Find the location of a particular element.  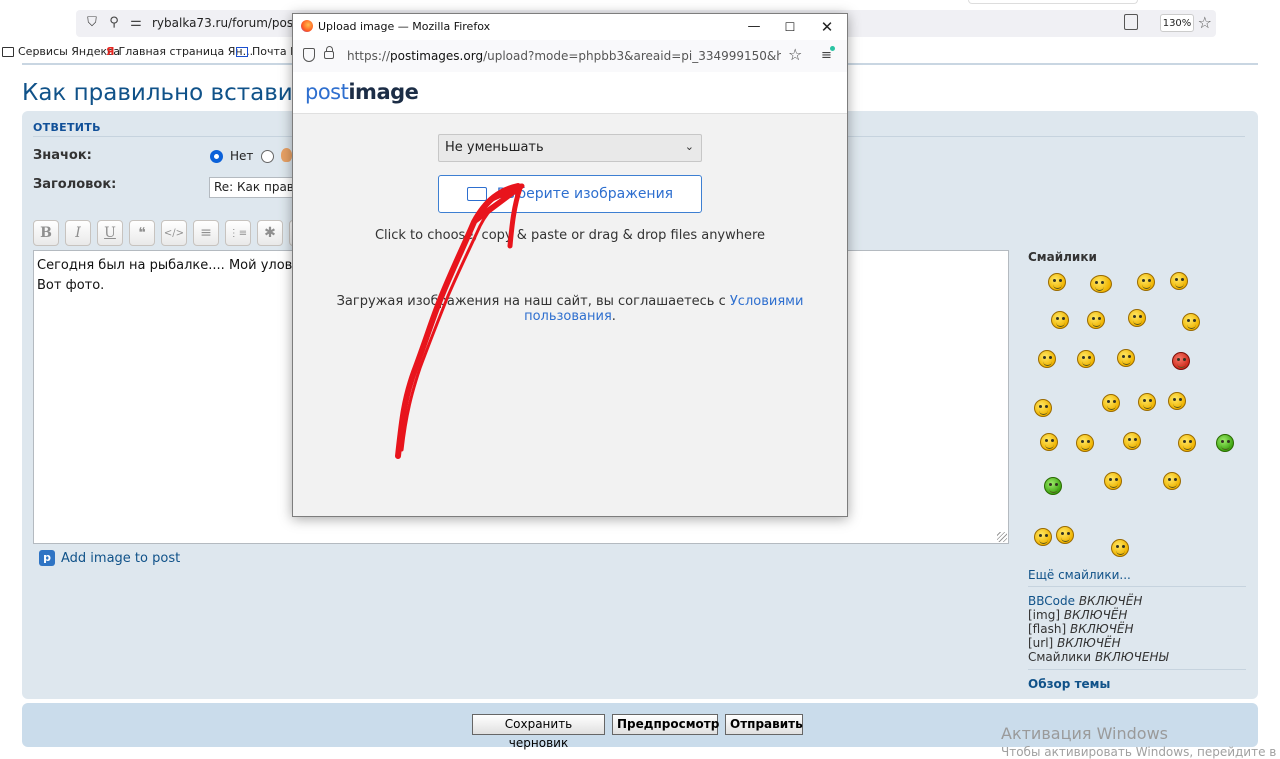

reply-heading: ОТВЕТИТЬ is located at coordinates (67, 127).